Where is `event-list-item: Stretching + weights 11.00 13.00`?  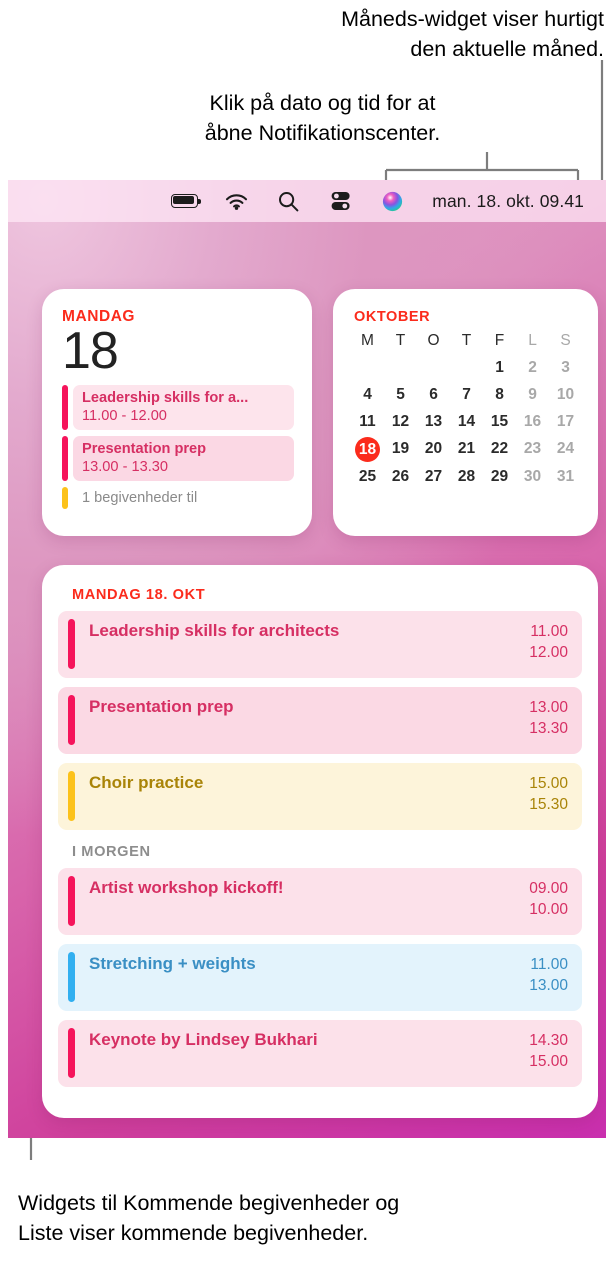 event-list-item: Stretching + weights 11.00 13.00 is located at coordinates (320, 977).